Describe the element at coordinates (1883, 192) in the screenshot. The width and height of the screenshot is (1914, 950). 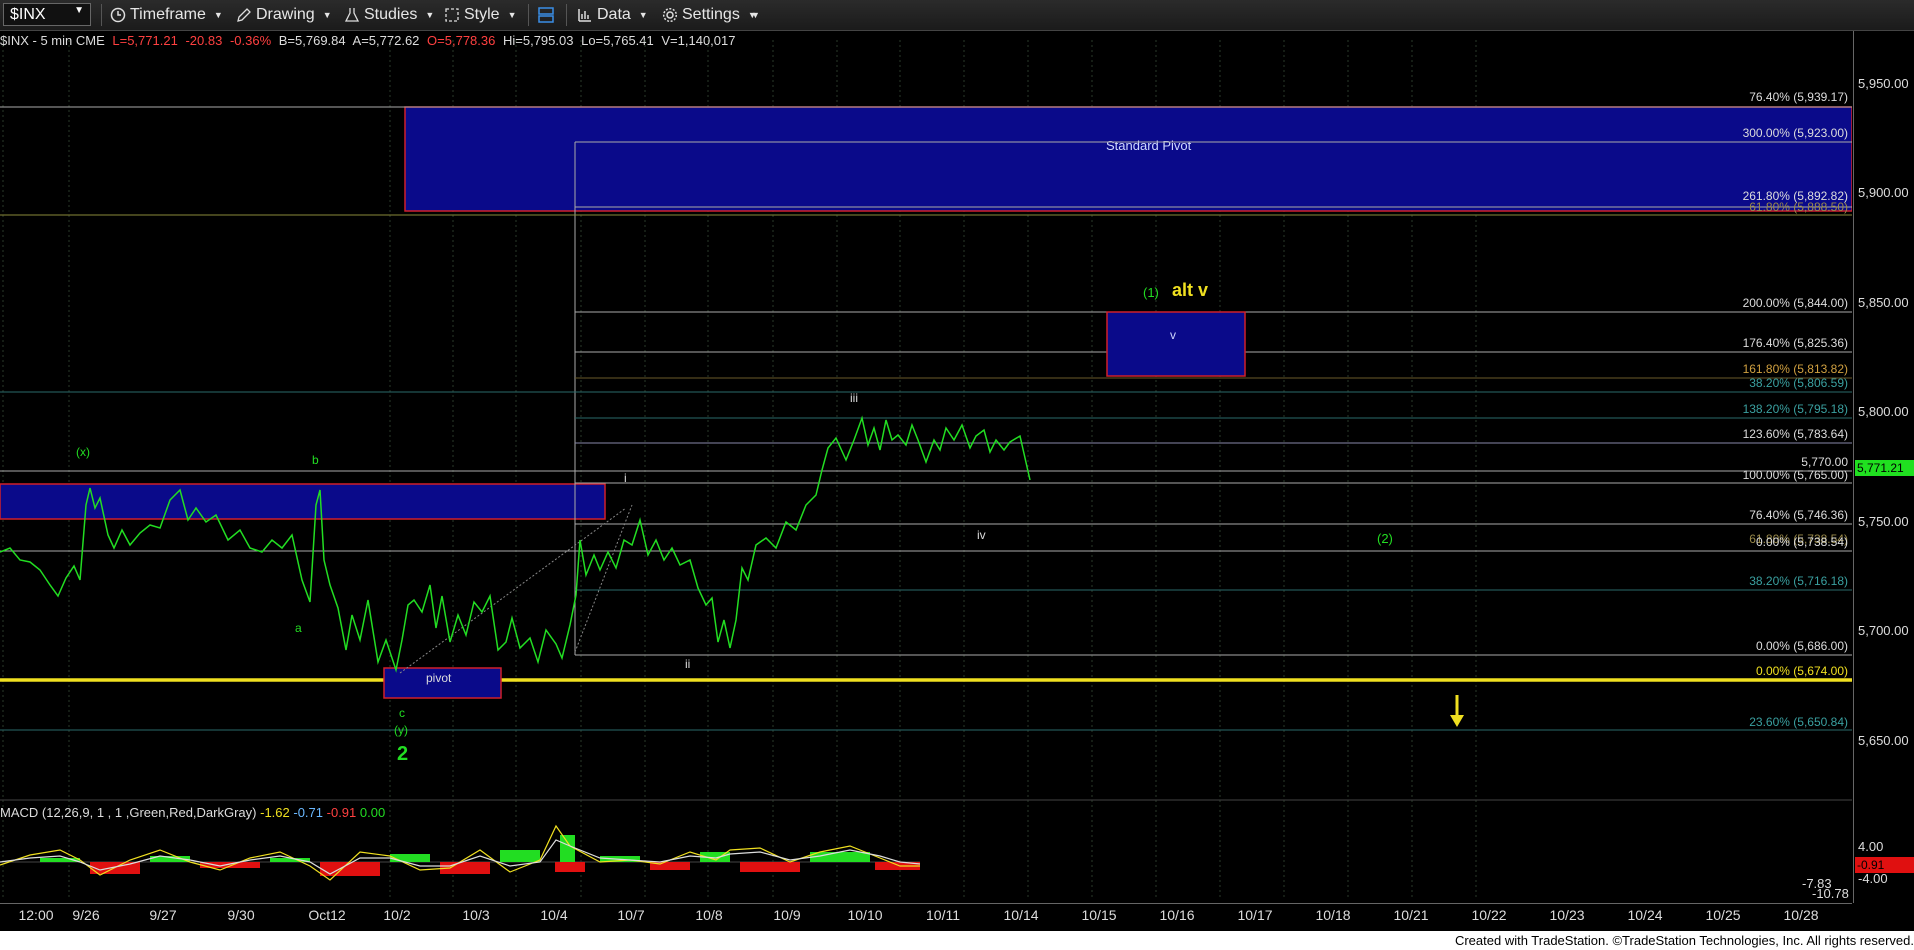
I see `price-tick: 5,900.00` at that location.